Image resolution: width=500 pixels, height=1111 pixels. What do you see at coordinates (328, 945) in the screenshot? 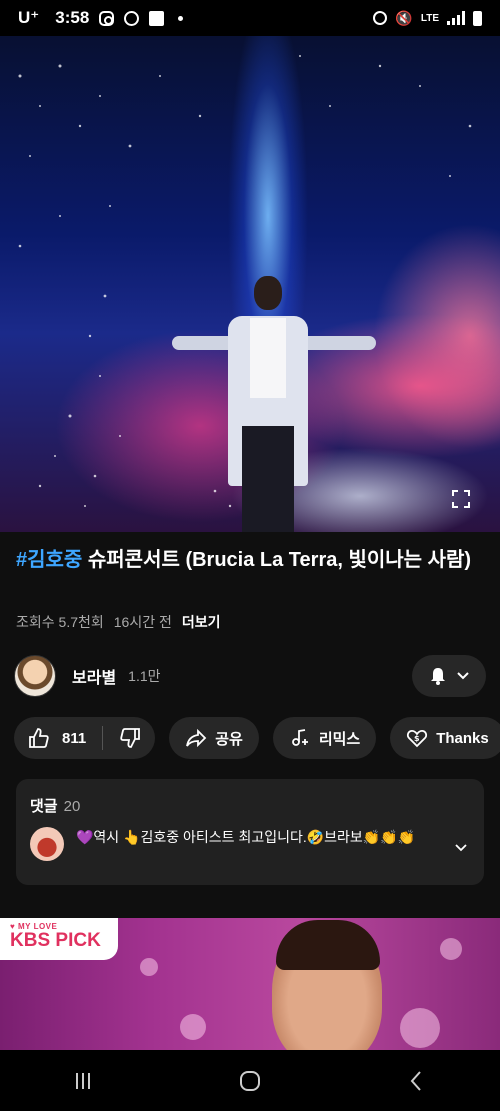
I see `thumbnail-hair` at bounding box center [328, 945].